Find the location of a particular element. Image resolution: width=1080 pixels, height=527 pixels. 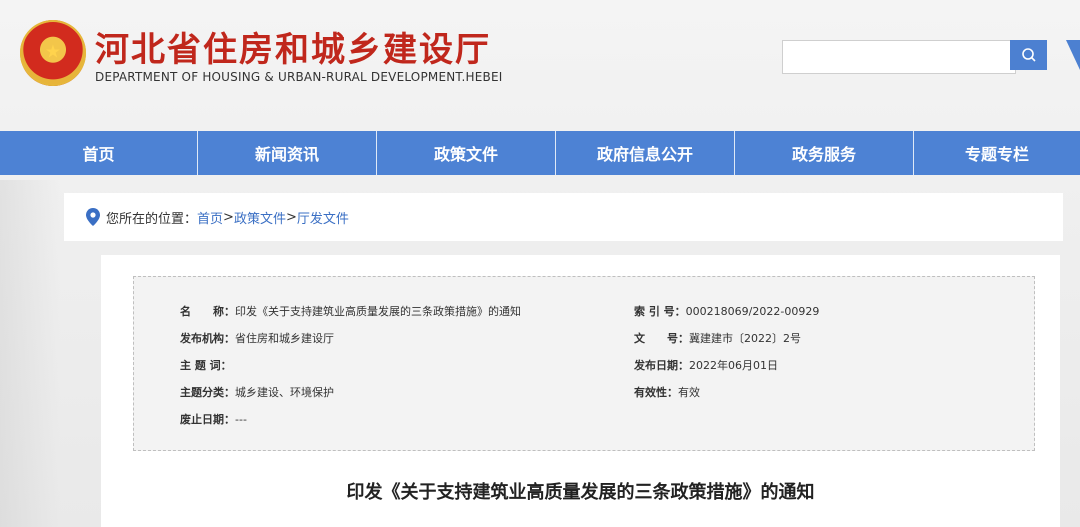

main-nav: 首页 新闻资讯 政策文件 政府信息公开 政务服务 专题专栏 is located at coordinates (540, 153).